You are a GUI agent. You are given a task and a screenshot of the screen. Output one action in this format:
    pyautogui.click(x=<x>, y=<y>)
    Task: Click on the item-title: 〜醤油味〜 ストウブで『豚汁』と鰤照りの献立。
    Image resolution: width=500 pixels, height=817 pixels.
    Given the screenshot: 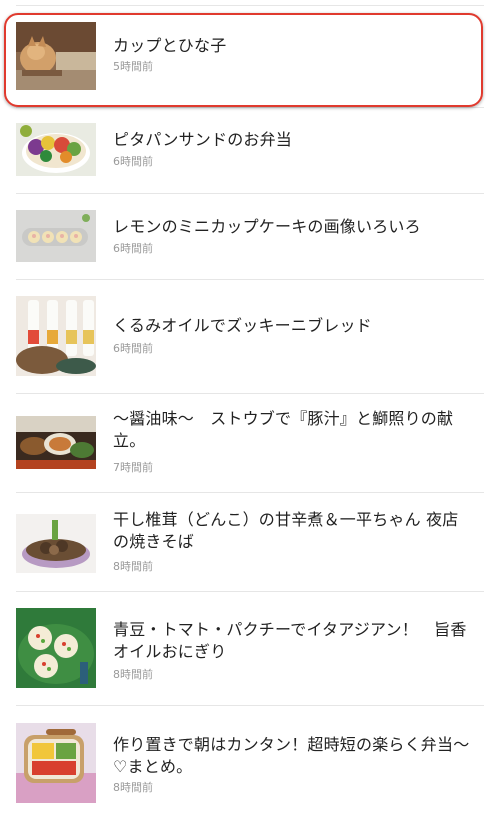 What is the action you would take?
    pyautogui.click(x=293, y=430)
    